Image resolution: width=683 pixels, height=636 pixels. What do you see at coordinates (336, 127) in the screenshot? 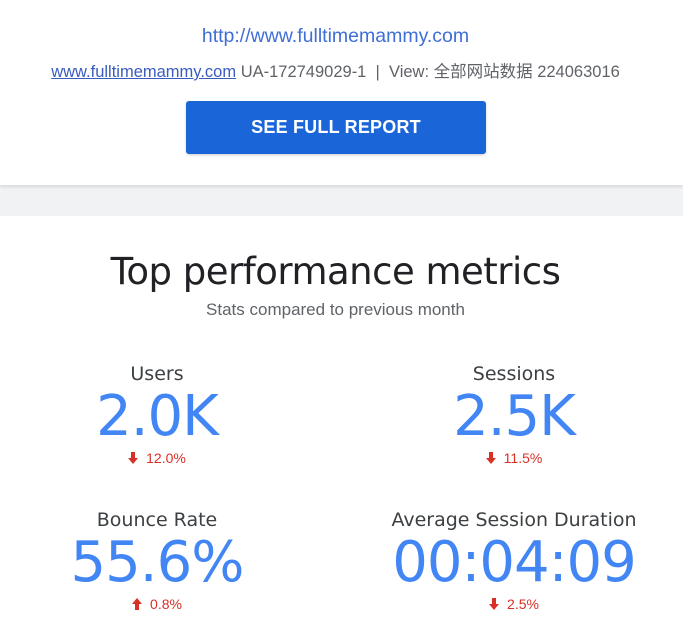
I see `see-full-report-button: SEE FULL REPORT` at bounding box center [336, 127].